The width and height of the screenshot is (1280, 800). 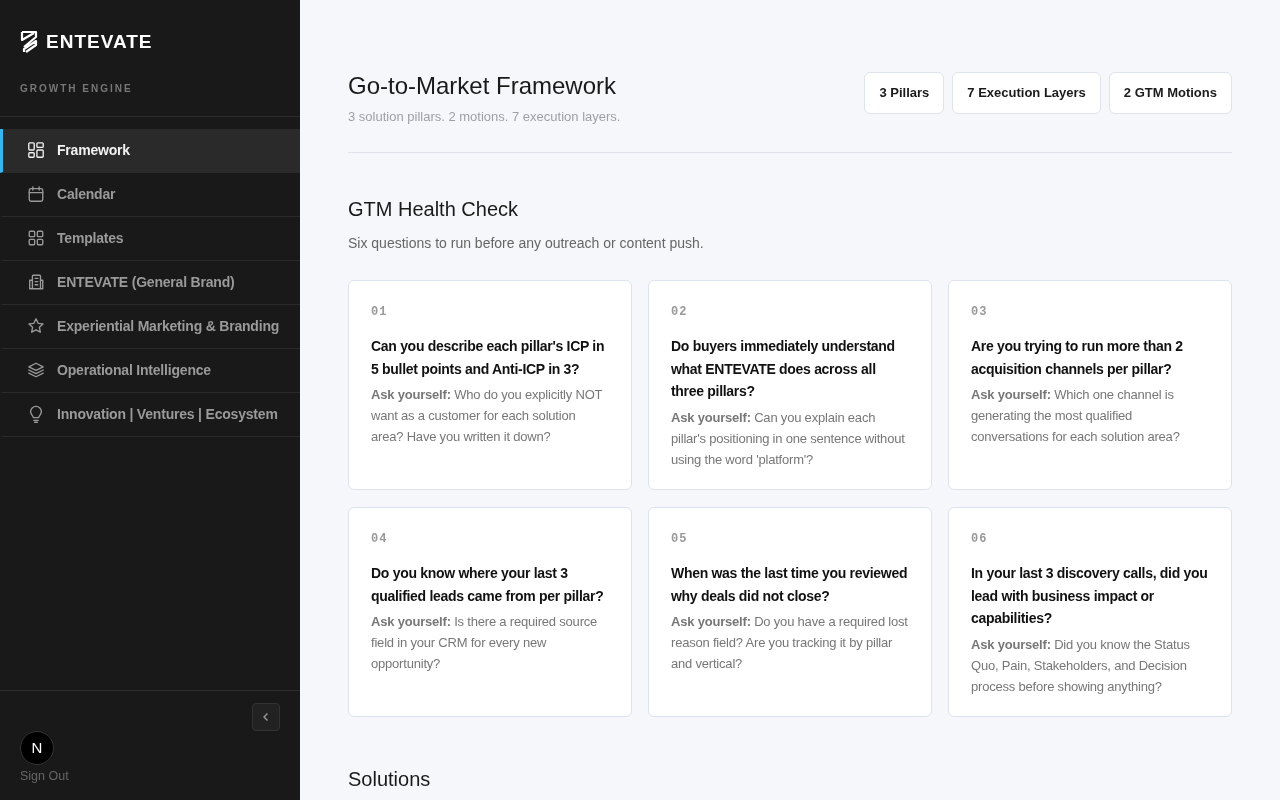 What do you see at coordinates (488, 585) in the screenshot?
I see `question-text: Do you know where your last 3 qualified leads came from per pillar?` at bounding box center [488, 585].